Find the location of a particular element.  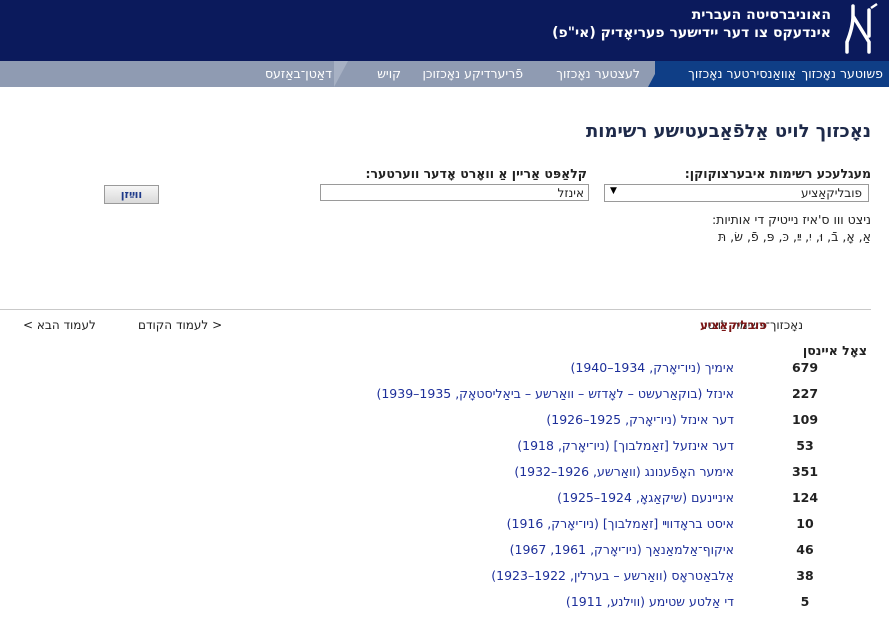

nav-previous-searches: פֿריערדיקע נאָכזוכן is located at coordinates (472, 74).